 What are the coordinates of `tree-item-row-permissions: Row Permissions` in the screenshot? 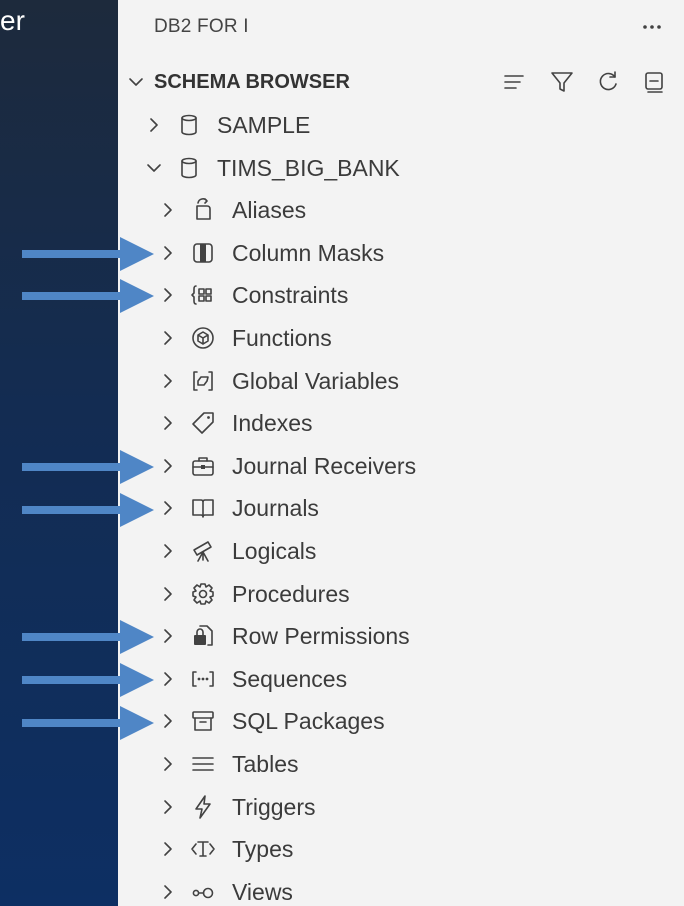 It's located at (401, 636).